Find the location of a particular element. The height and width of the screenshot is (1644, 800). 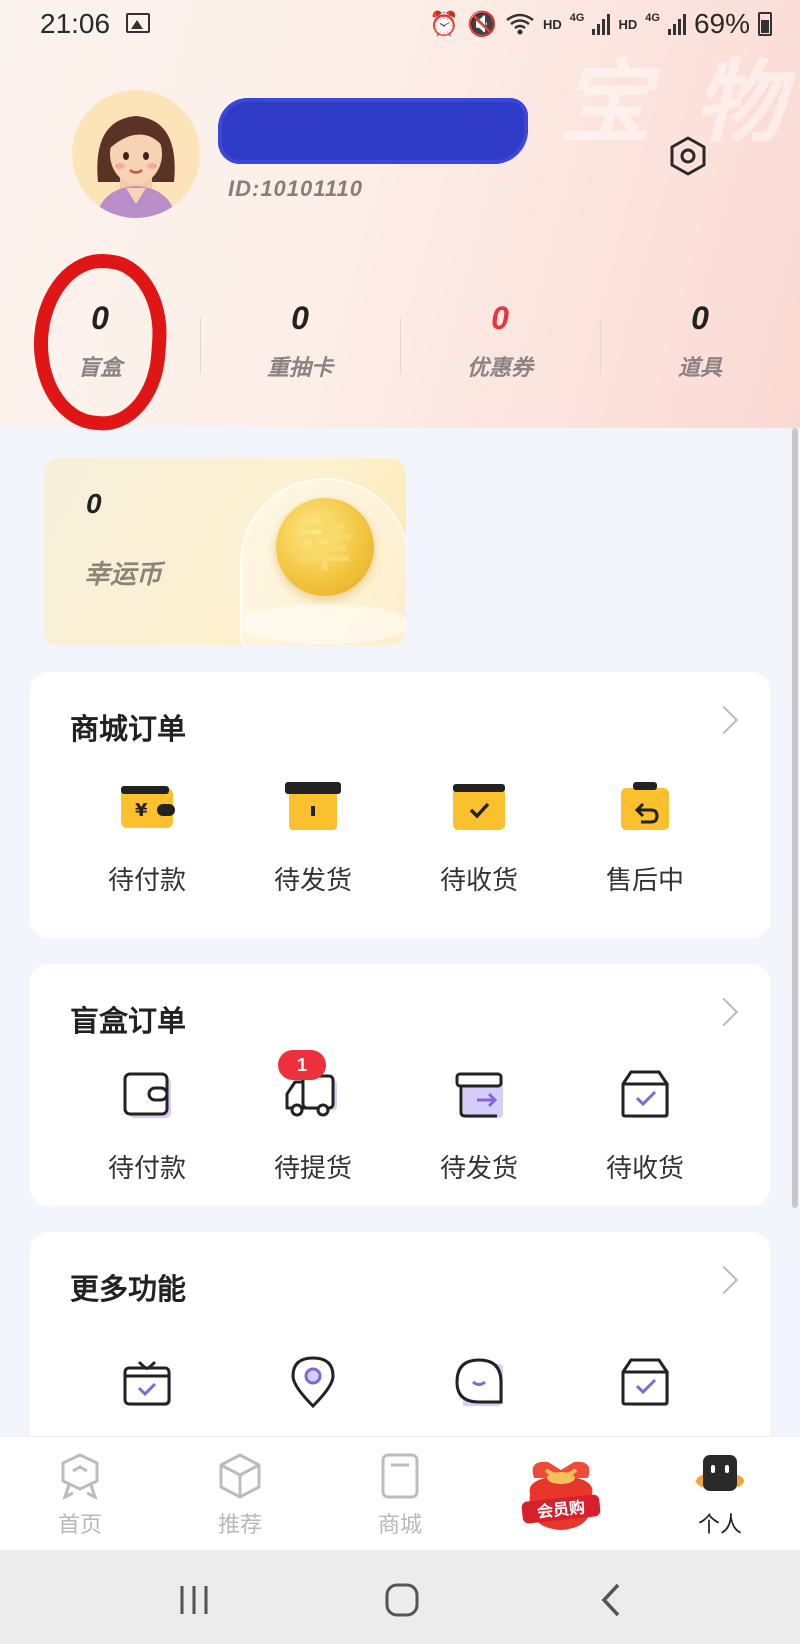

back-icon is located at coordinates (612, 1600).